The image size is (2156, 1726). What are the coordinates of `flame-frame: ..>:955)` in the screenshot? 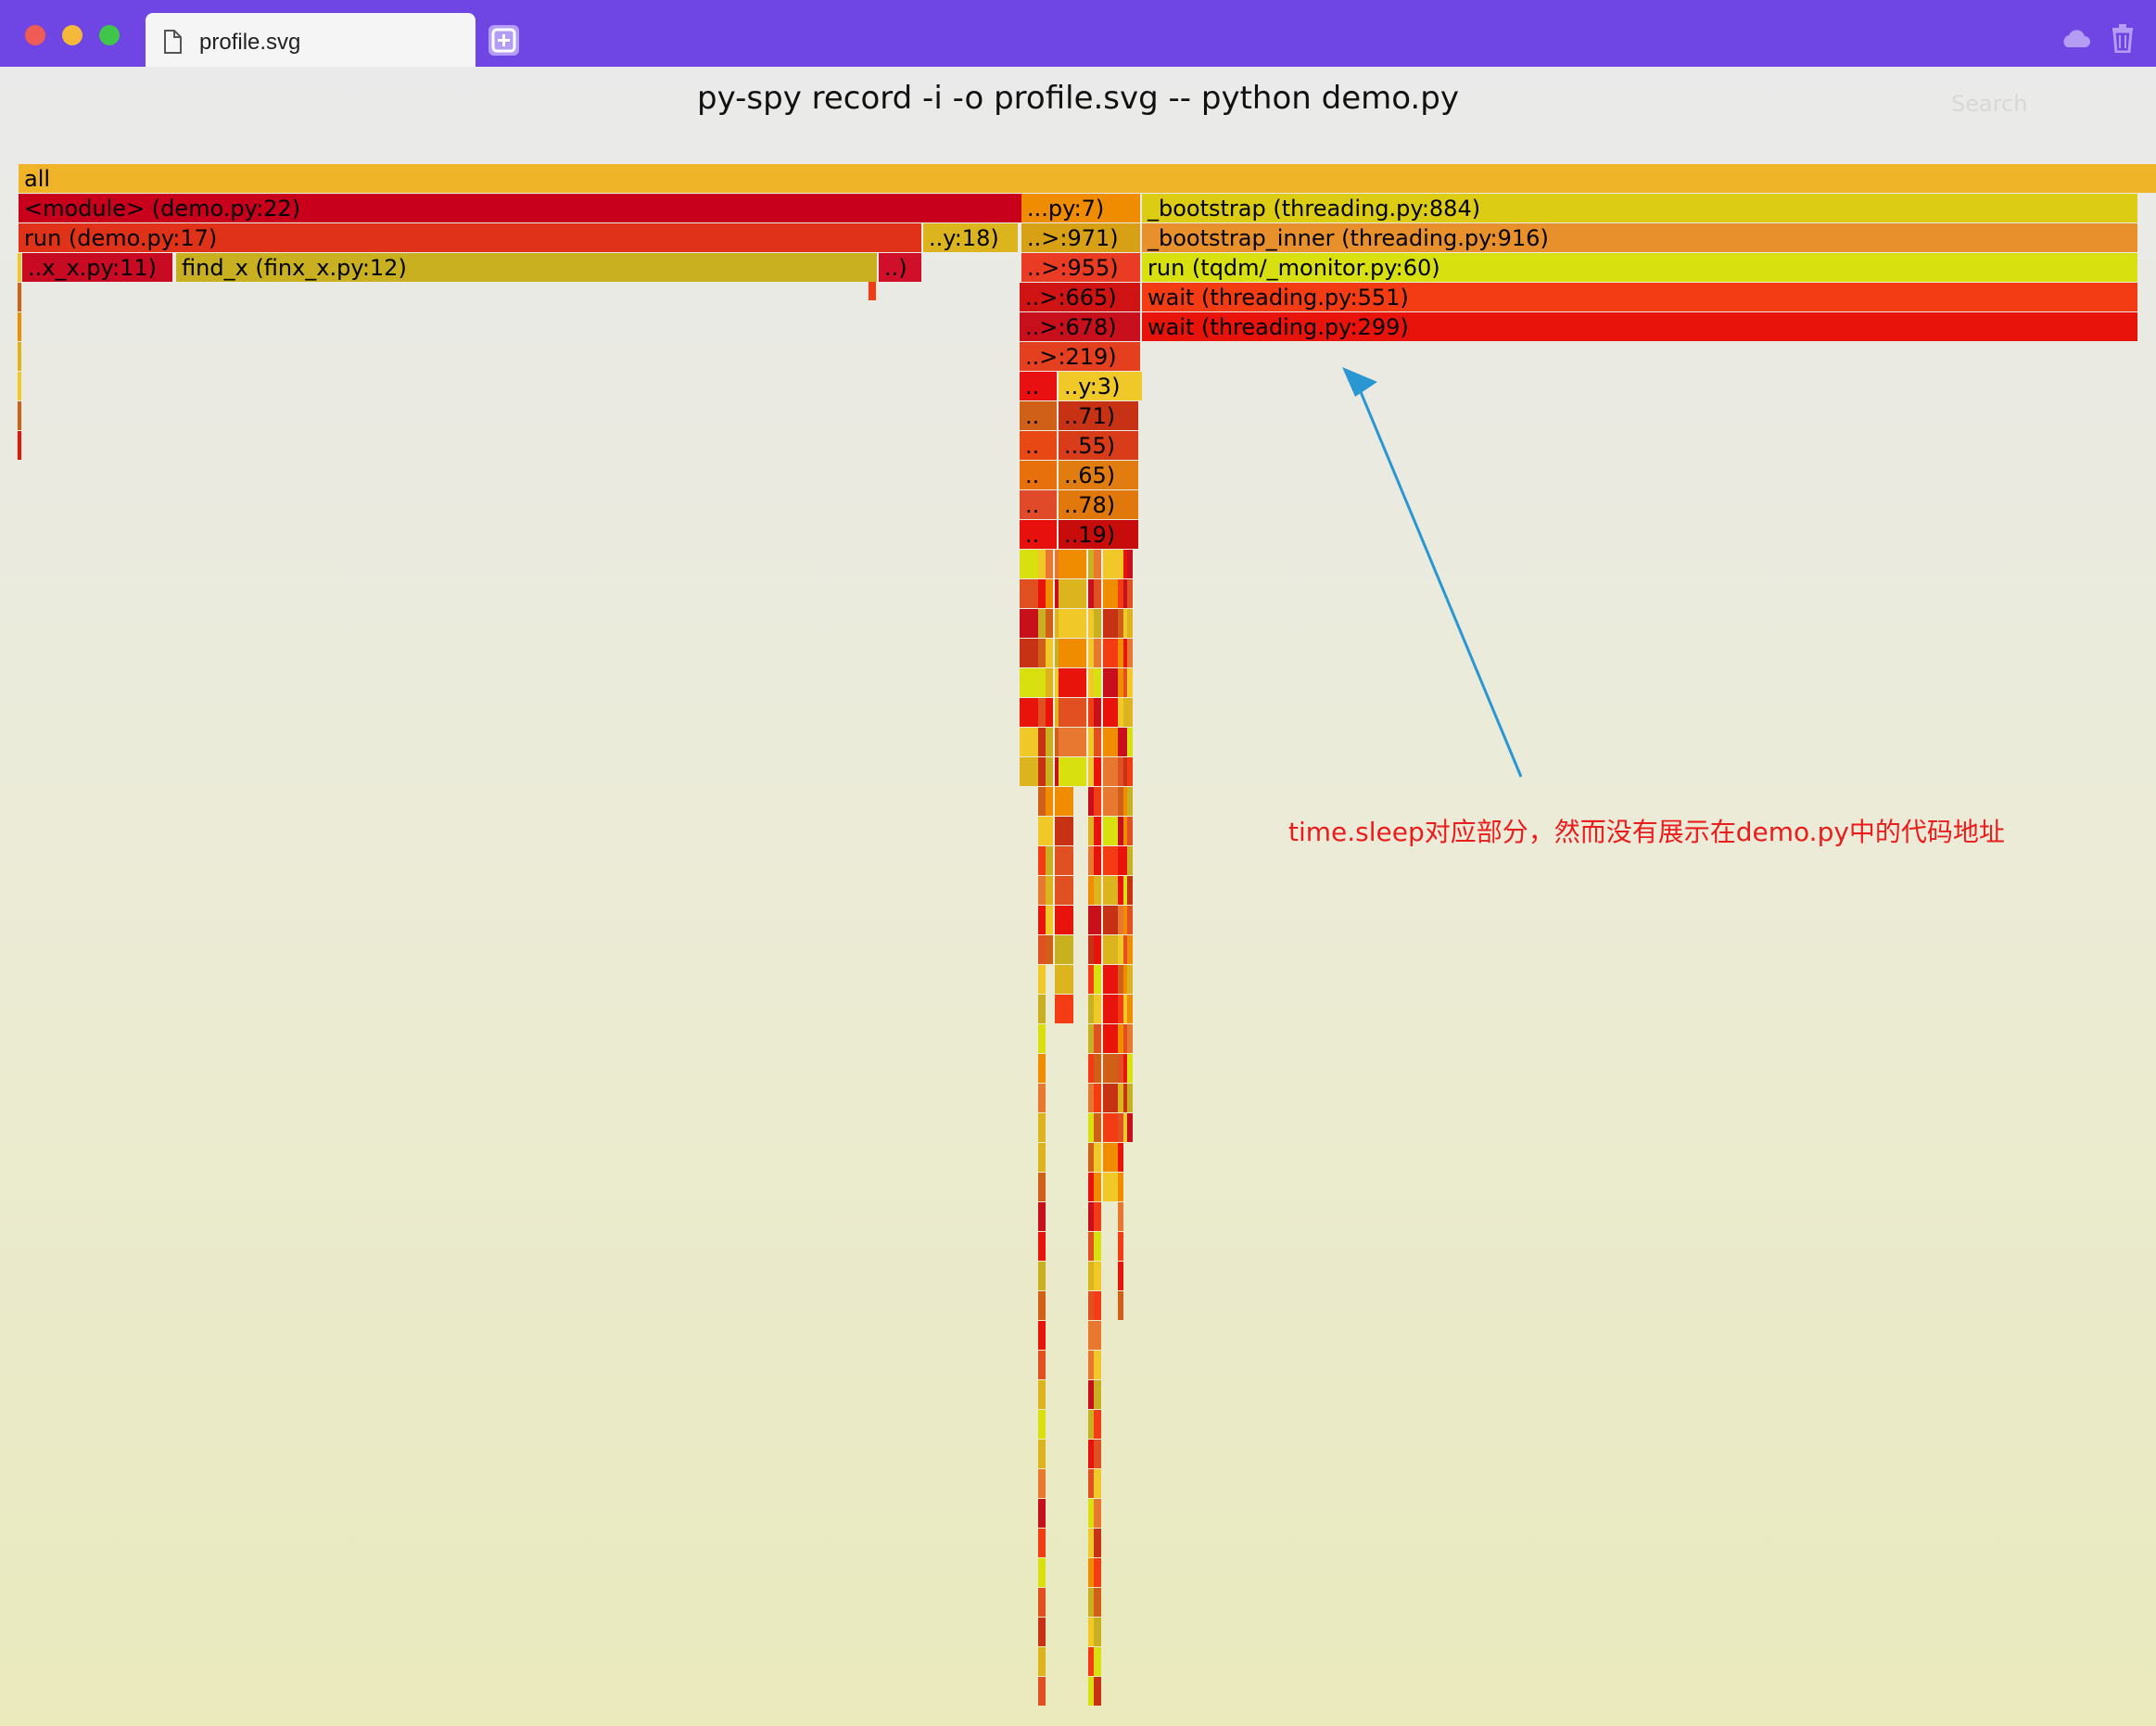 It's located at (1080, 267).